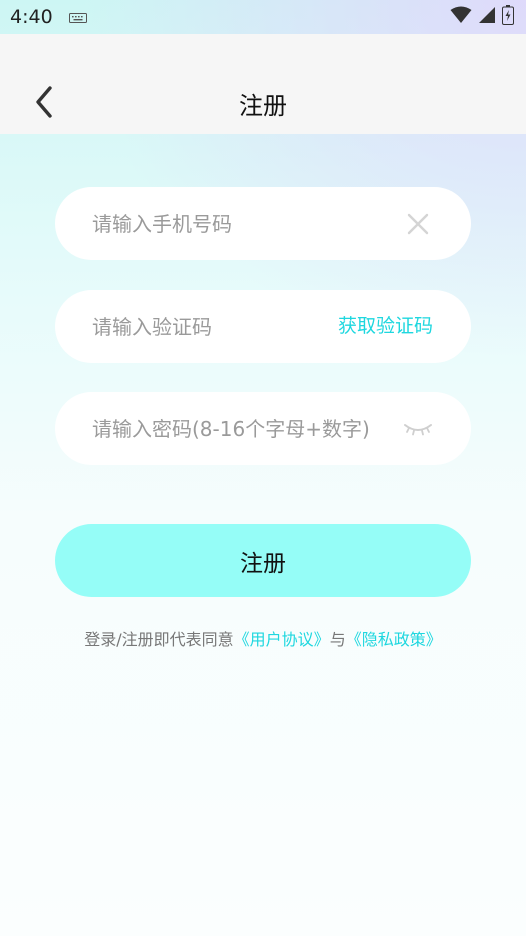  I want to click on privacy-policy-link: 《隐私政策》, so click(394, 639).